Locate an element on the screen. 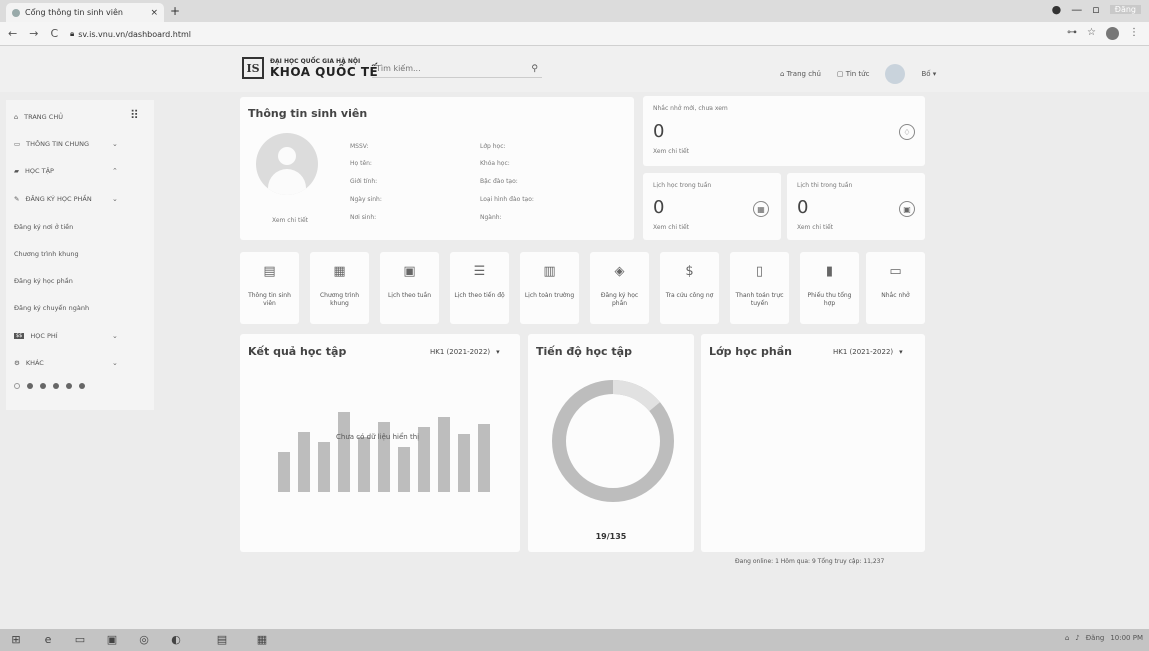 This screenshot has height=651, width=1149. chevron-up-icon: ⌃ is located at coordinates (115, 171).